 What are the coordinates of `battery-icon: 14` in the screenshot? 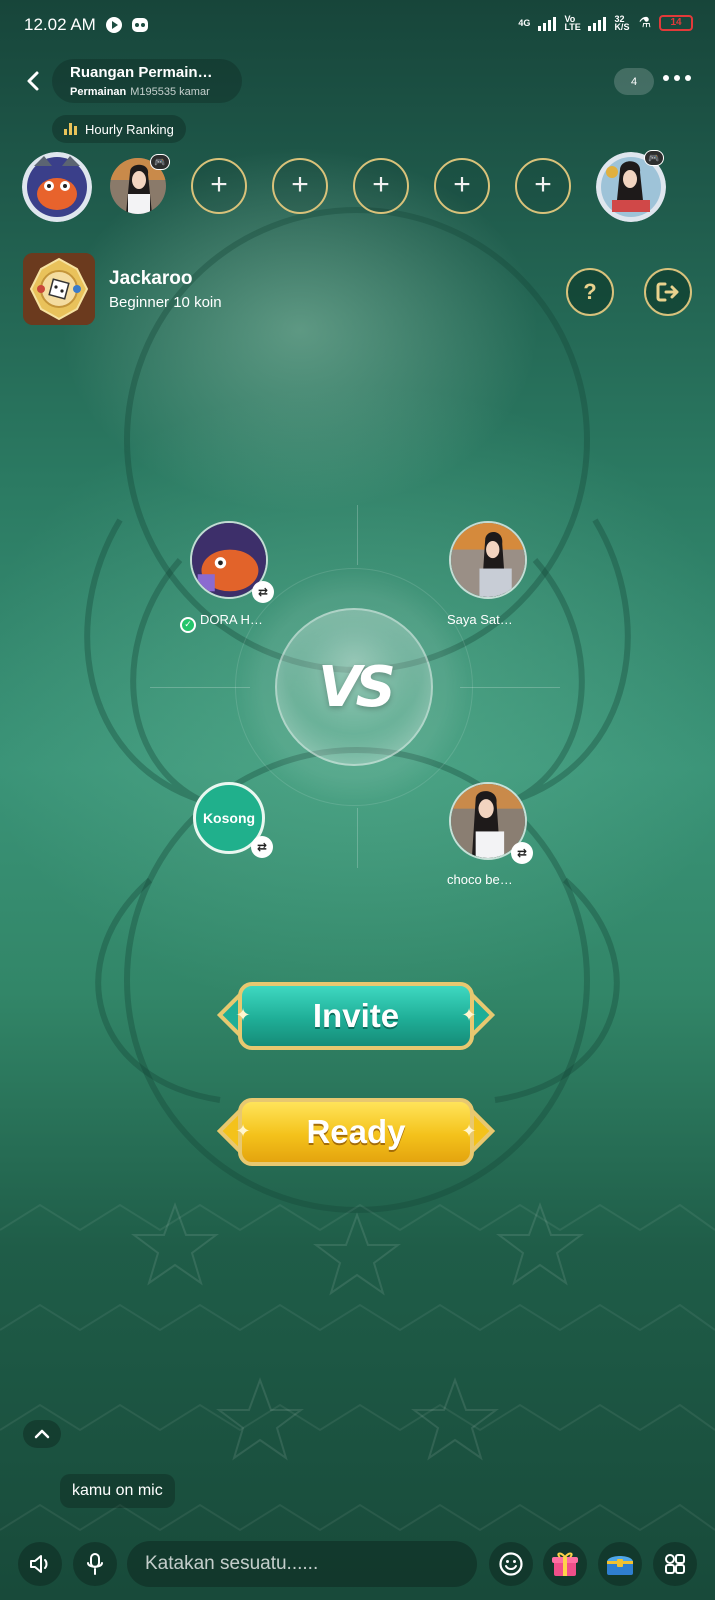 It's located at (676, 22).